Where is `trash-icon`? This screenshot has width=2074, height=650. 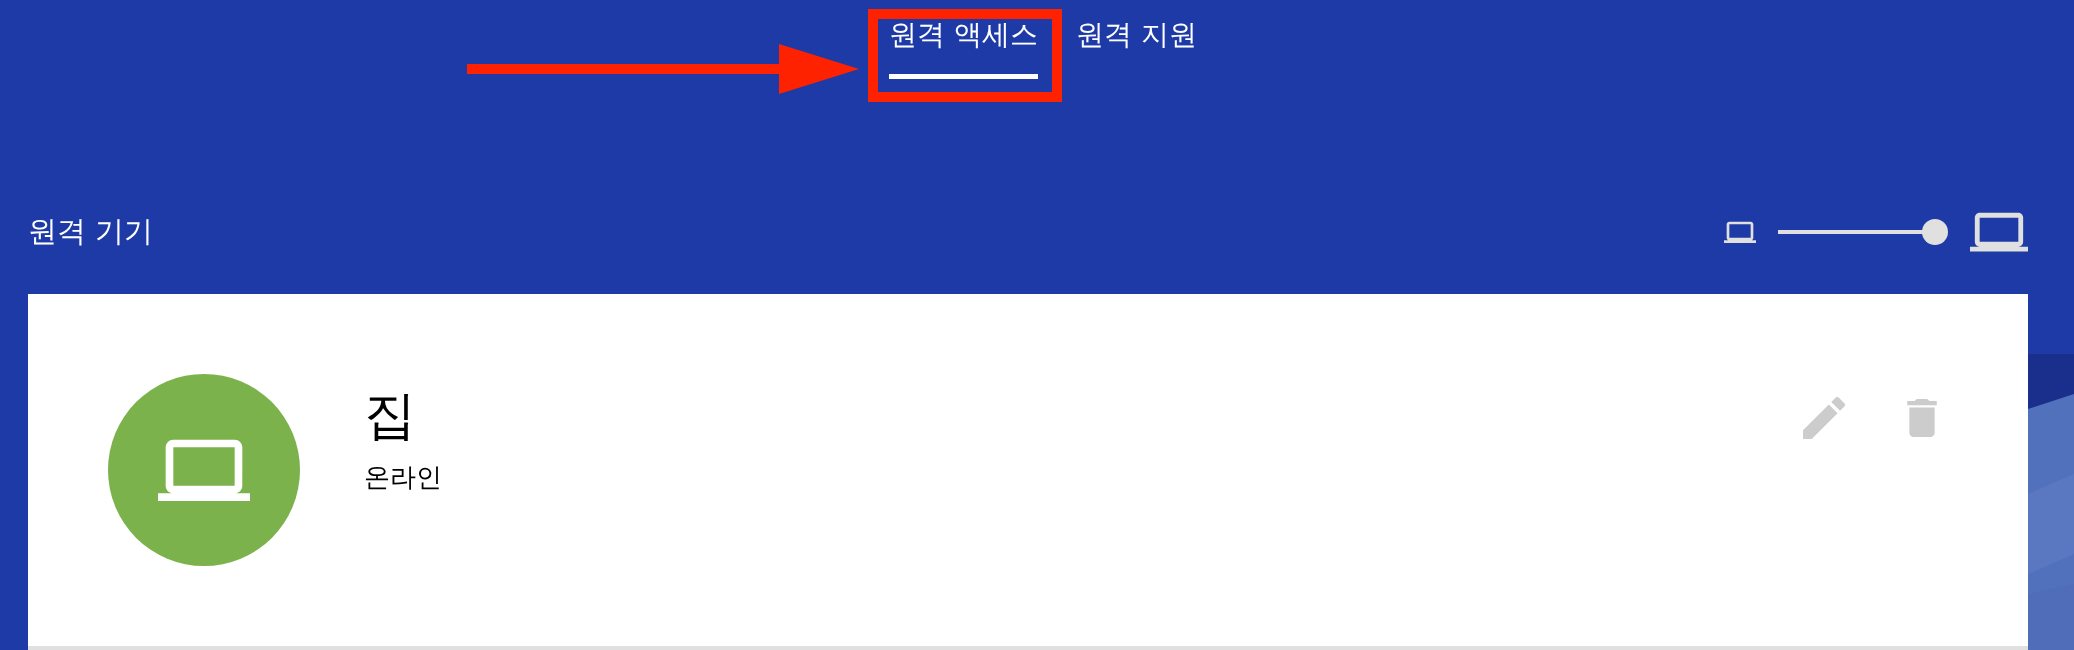 trash-icon is located at coordinates (1922, 418).